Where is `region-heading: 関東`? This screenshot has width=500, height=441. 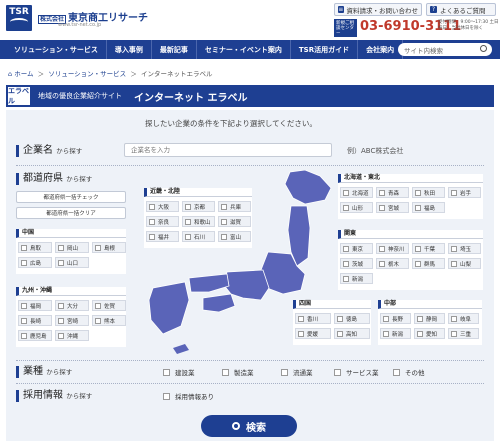
region-heading: 関東 is located at coordinates (410, 234).